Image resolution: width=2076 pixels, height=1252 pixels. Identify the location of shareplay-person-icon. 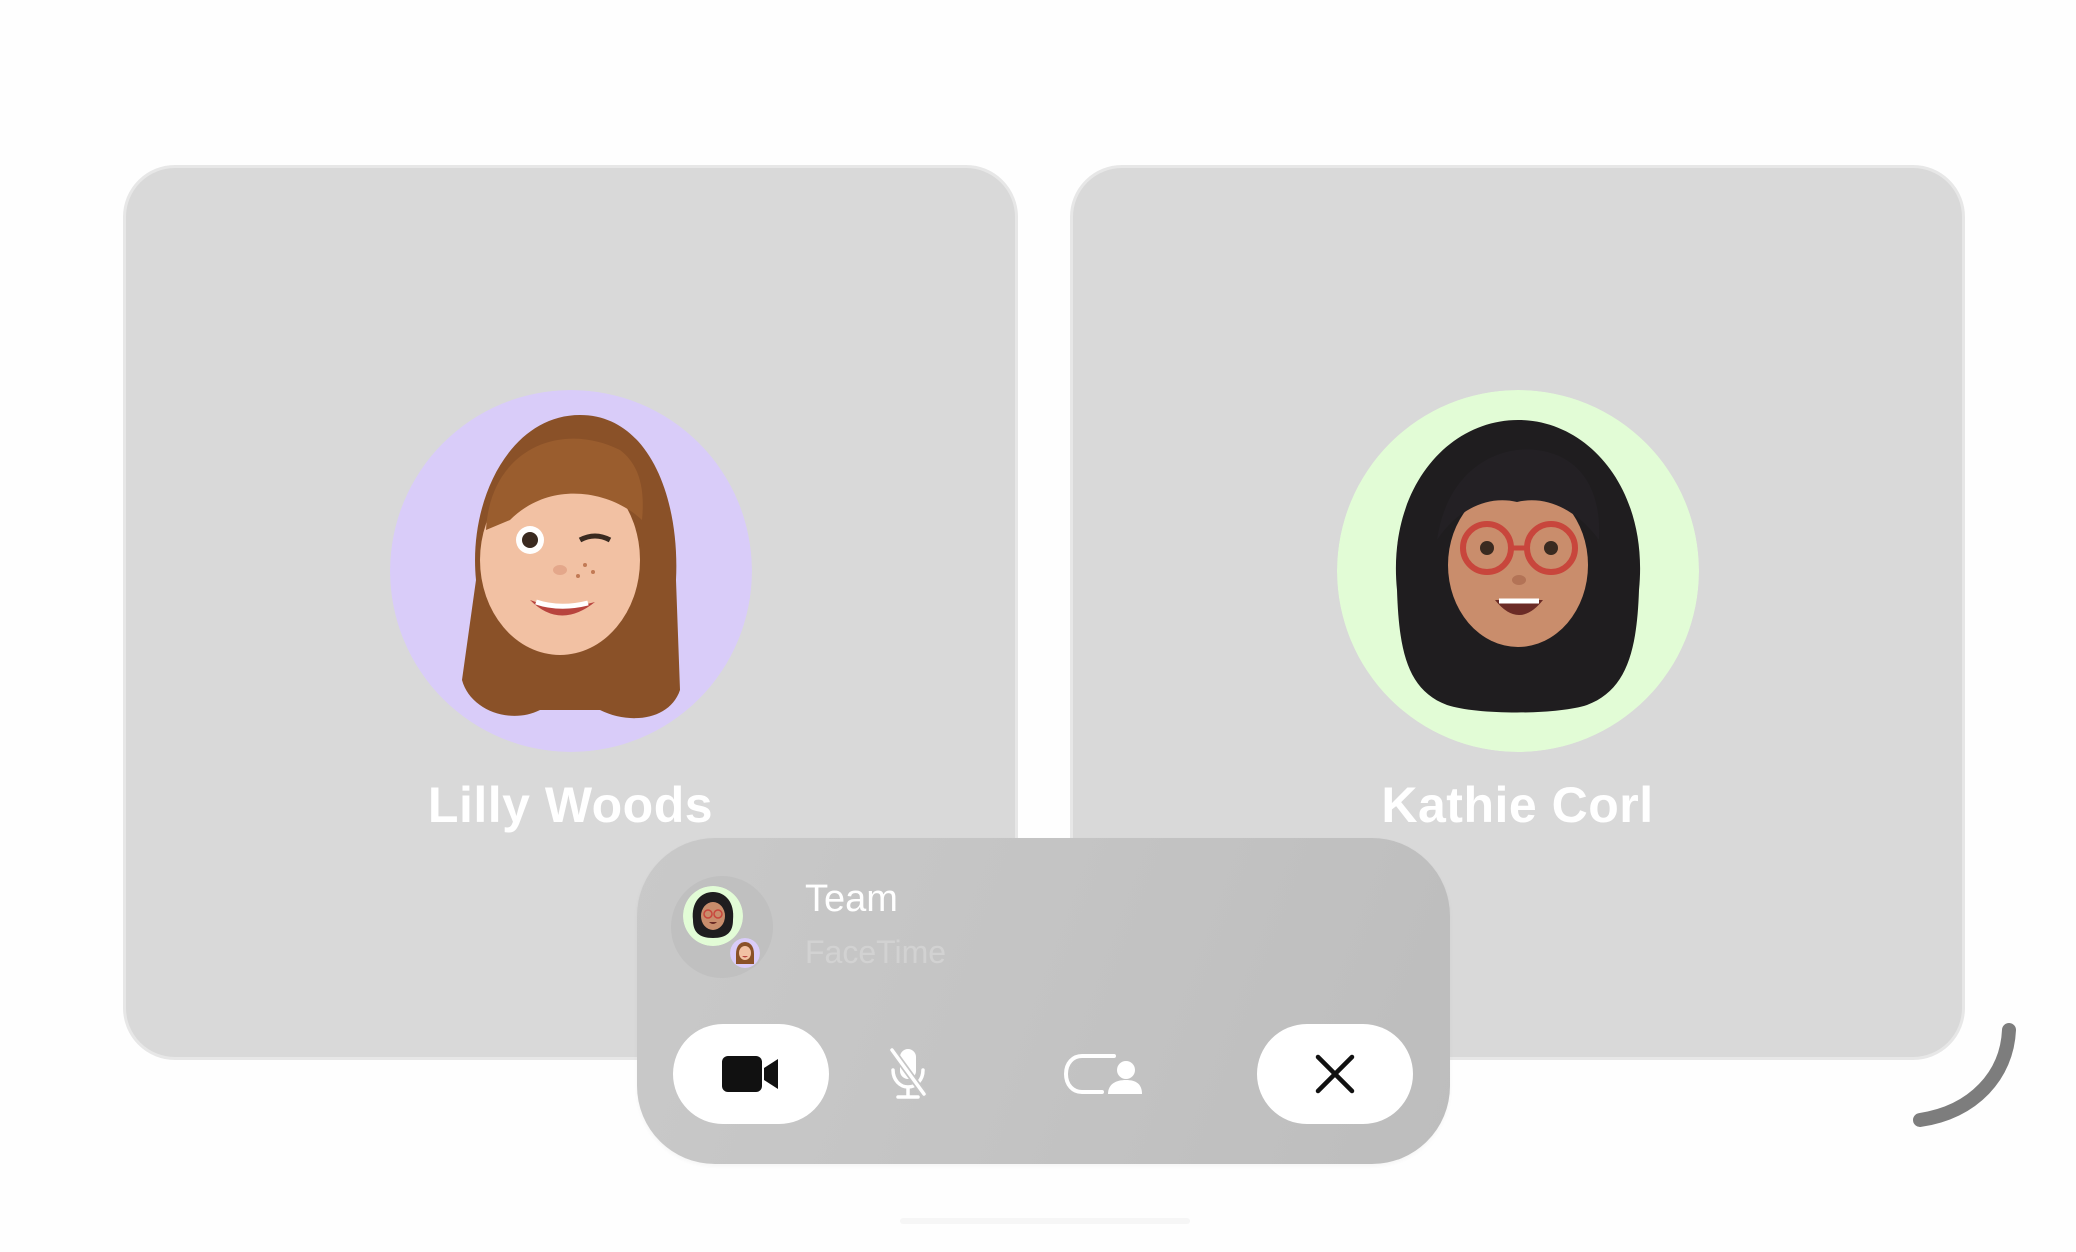
(1102, 1074).